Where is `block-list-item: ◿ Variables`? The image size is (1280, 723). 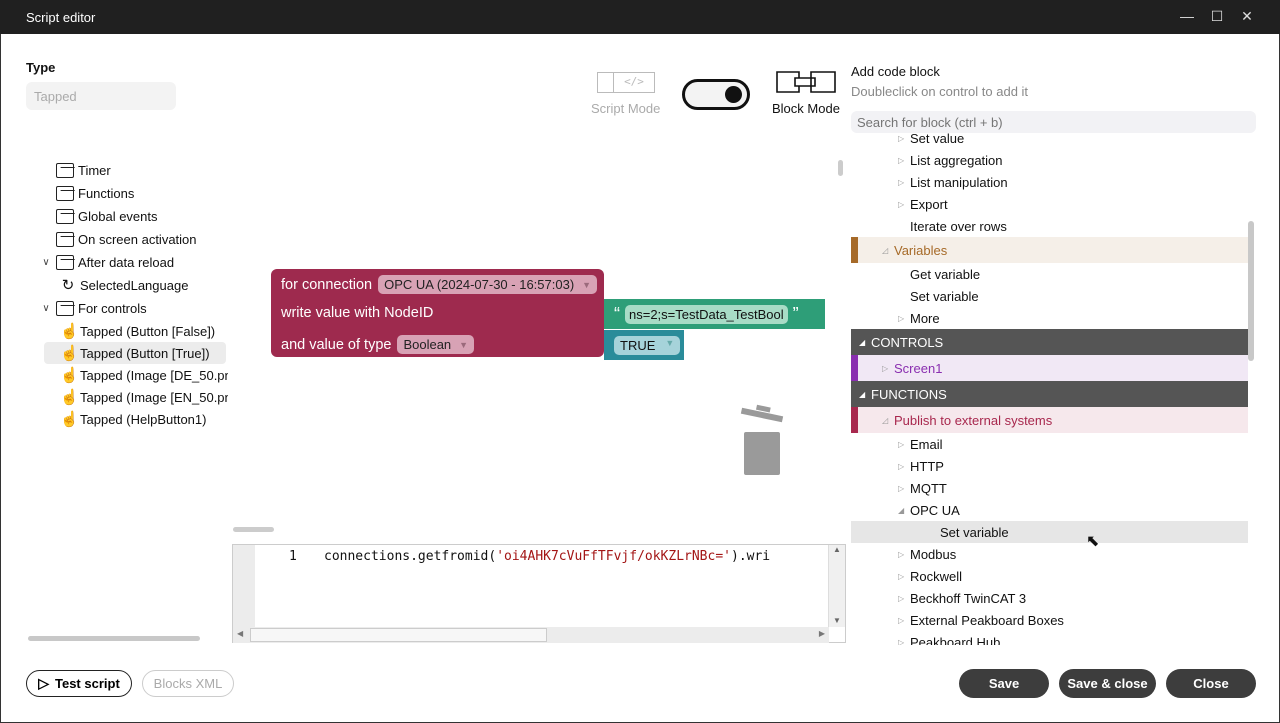
block-list-item: ◿ Variables is located at coordinates (1049, 250).